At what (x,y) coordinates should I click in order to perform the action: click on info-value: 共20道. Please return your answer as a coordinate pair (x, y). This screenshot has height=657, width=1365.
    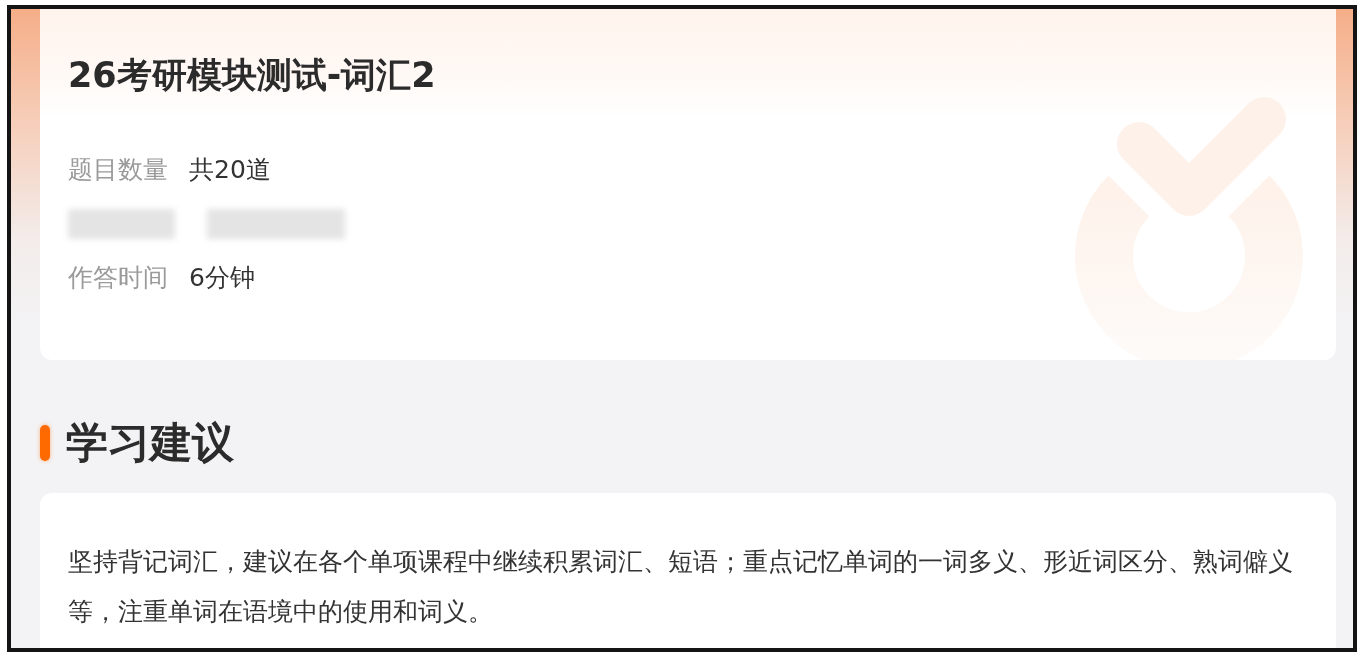
    Looking at the image, I should click on (230, 170).